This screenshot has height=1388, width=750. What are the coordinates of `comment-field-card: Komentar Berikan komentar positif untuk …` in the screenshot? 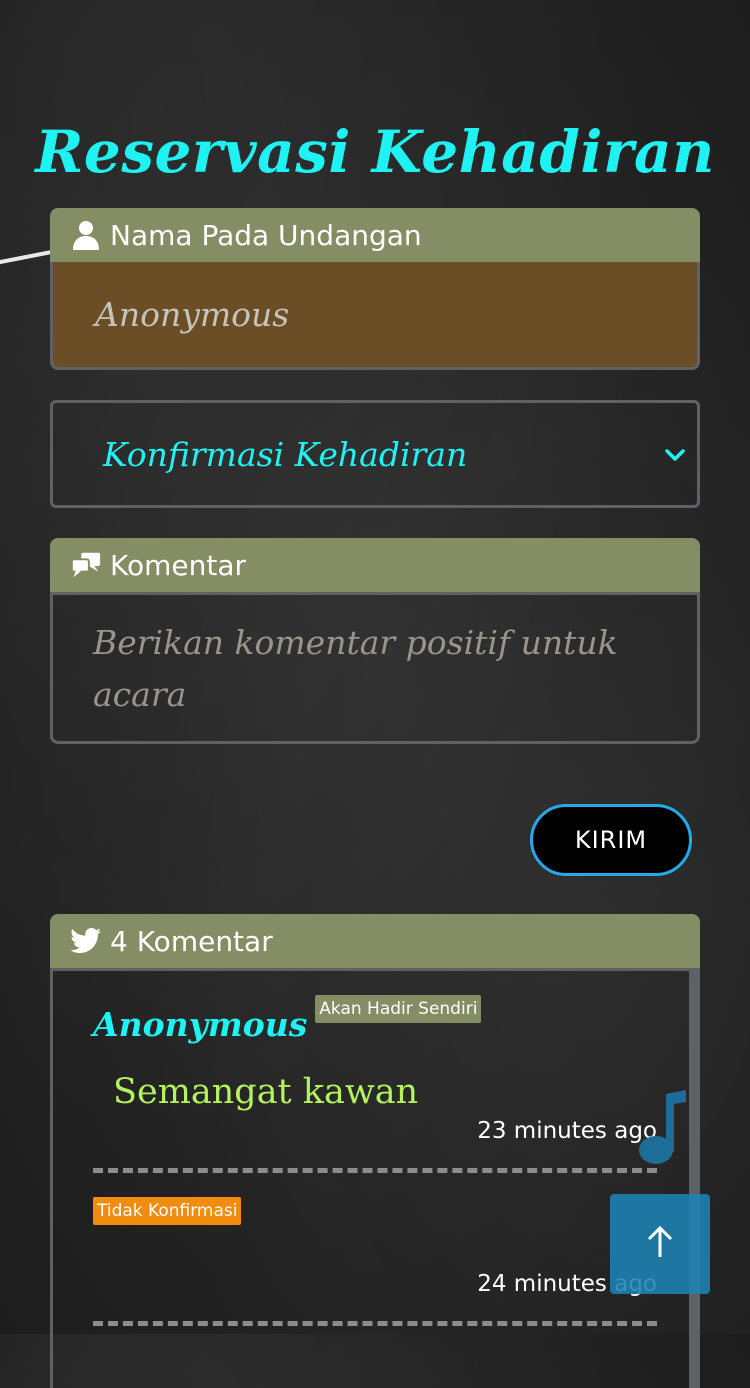 It's located at (375, 641).